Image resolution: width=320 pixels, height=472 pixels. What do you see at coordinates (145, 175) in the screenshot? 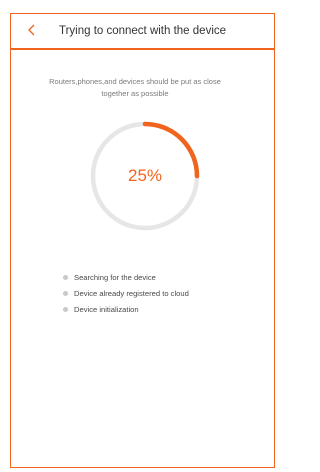
I see `progress-percent: 25%` at bounding box center [145, 175].